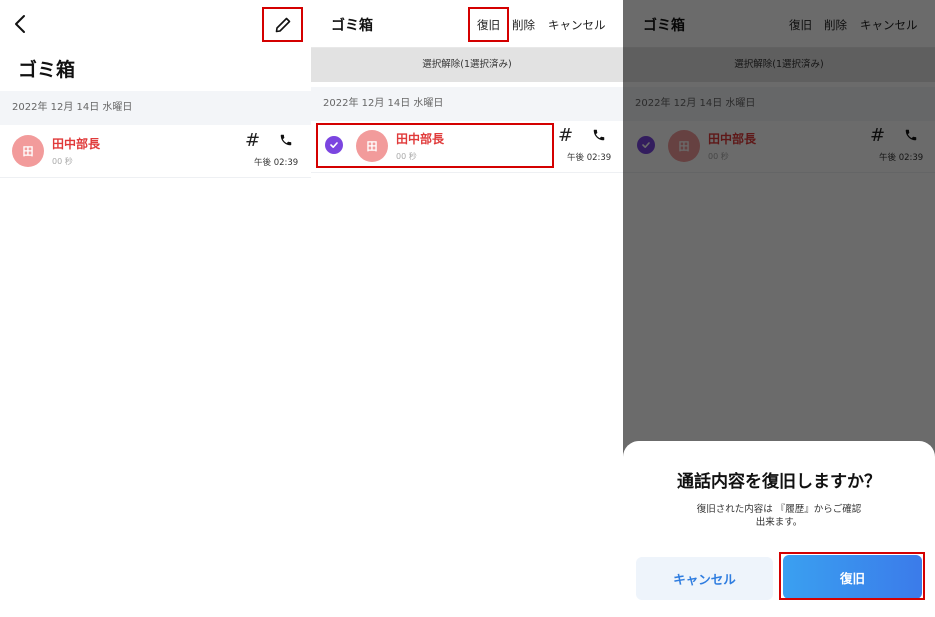  Describe the element at coordinates (852, 576) in the screenshot. I see `restore-button-highlight` at that location.